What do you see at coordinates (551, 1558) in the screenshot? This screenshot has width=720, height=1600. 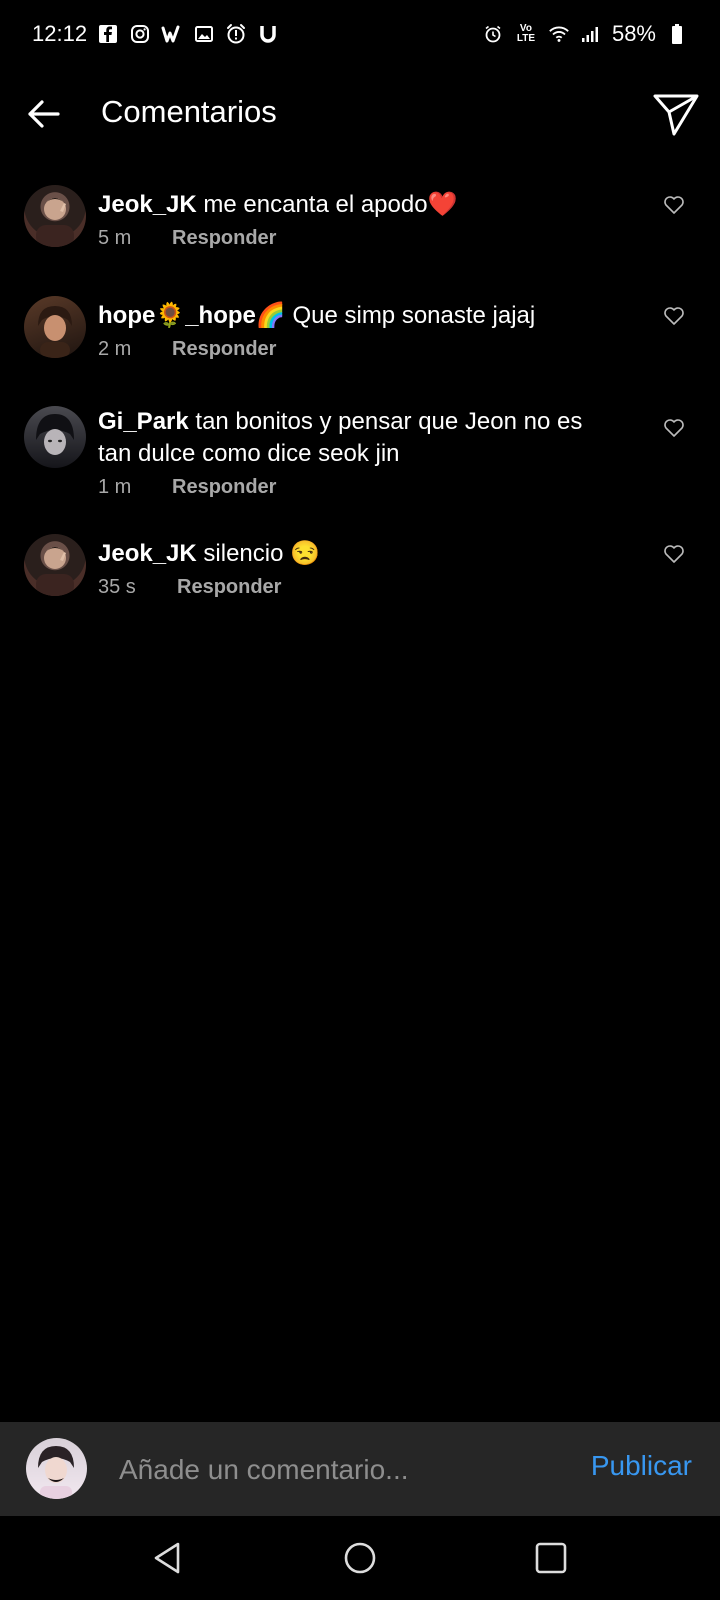 I see `nav-recents-icon` at bounding box center [551, 1558].